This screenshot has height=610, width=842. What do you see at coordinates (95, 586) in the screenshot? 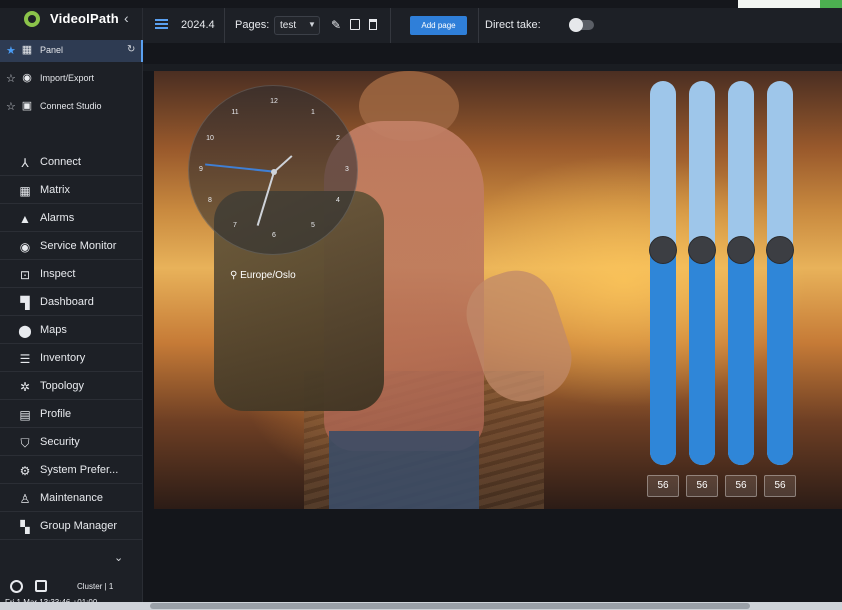
I see `cluster-label: Cluster | 1` at bounding box center [95, 586].